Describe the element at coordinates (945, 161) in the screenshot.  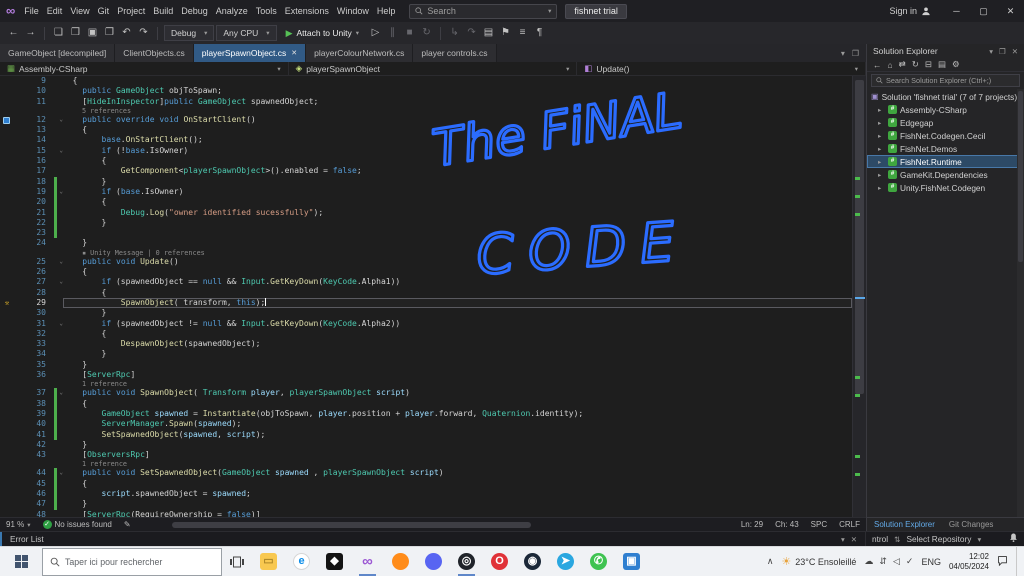
I see `solution-item-fishnet-runtime: ▸ # FishNet.Runtime` at that location.